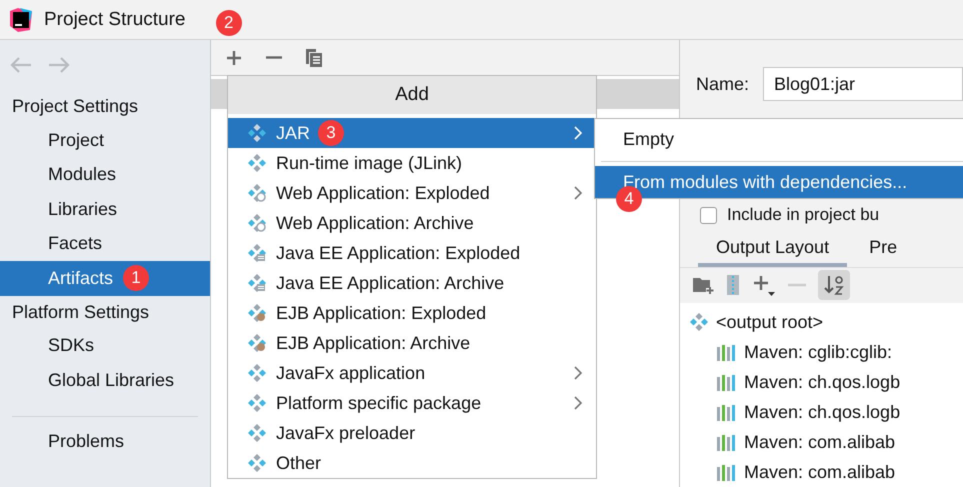 The width and height of the screenshot is (963, 487). Describe the element at coordinates (412, 95) in the screenshot. I see `menu-title: Add` at that location.